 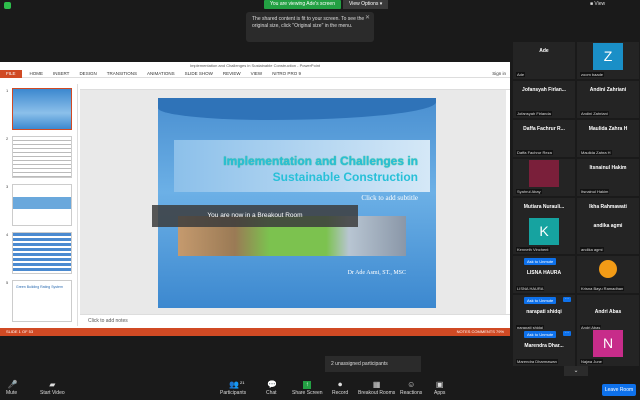 I want to click on participant-tile: Ask to Unmute LISNA HAURA LISNA HAURA, so click(x=544, y=274).